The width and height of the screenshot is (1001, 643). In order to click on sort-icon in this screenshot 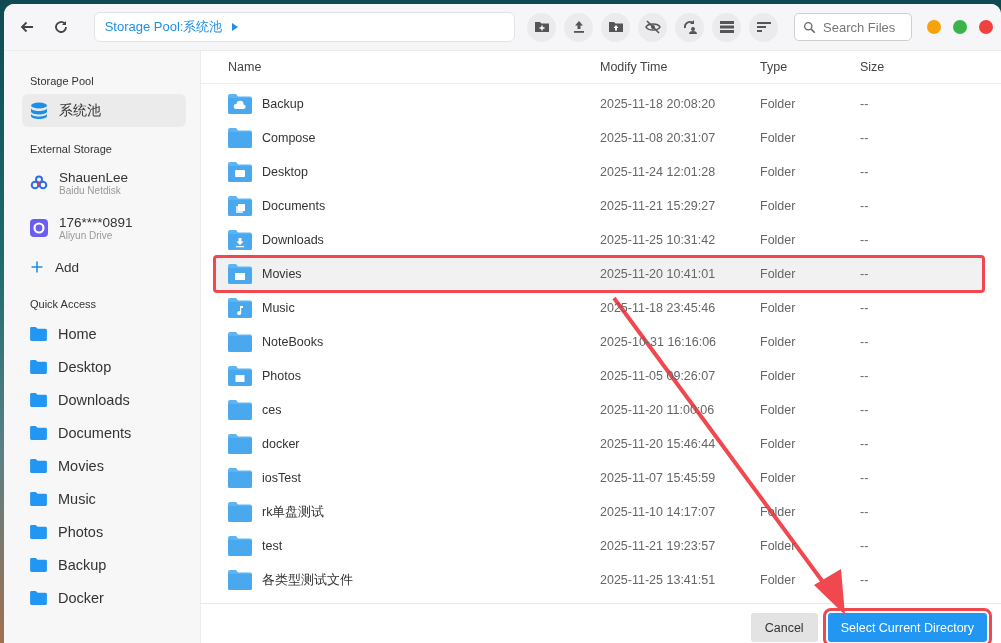, I will do `click(763, 27)`.